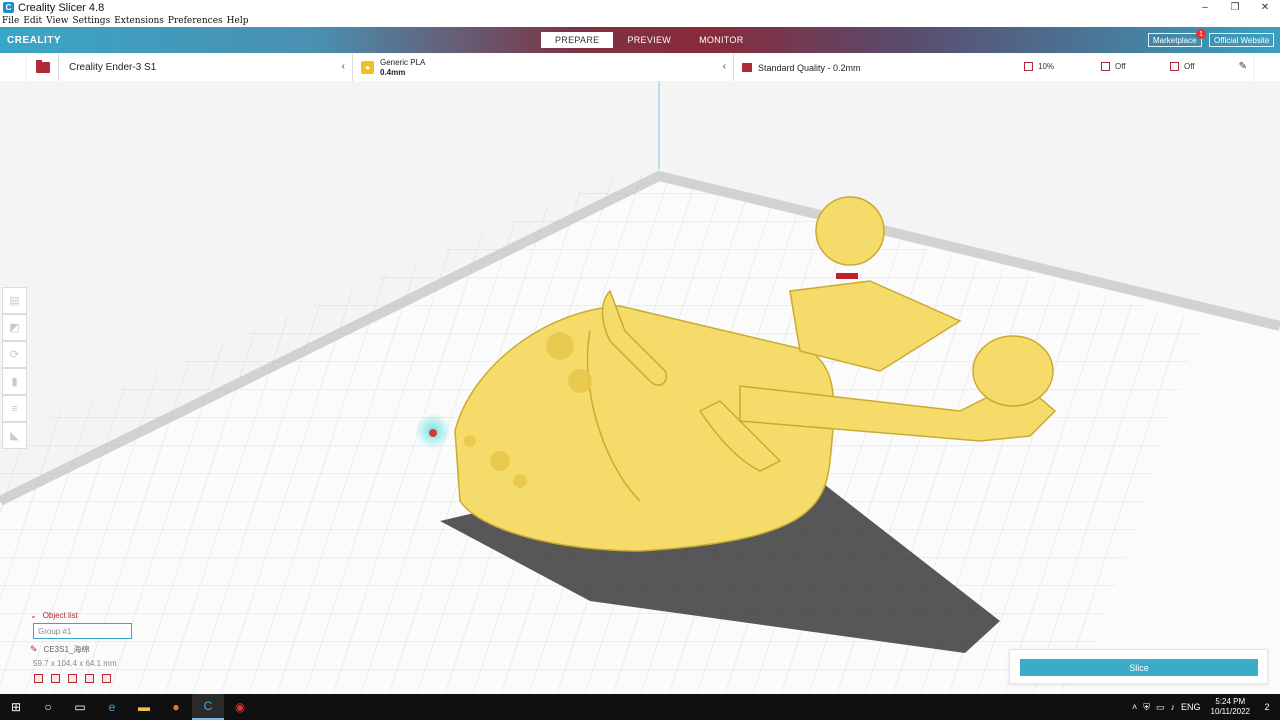  Describe the element at coordinates (809, 67) in the screenshot. I see `quality-profile: Standard Quality - 0.2mm` at that location.